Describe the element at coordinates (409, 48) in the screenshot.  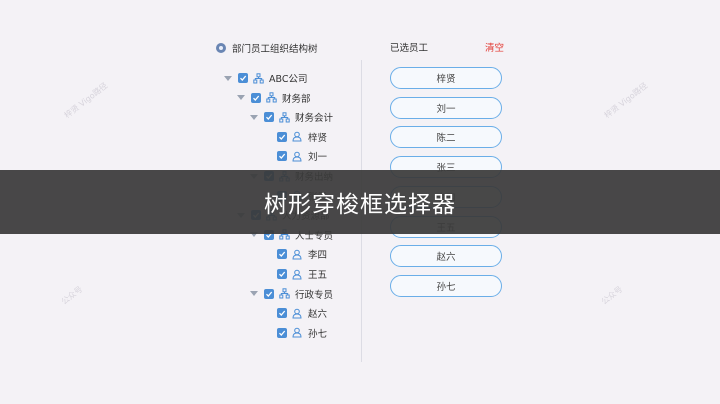
I see `selected-panel-title: 已选员工` at that location.